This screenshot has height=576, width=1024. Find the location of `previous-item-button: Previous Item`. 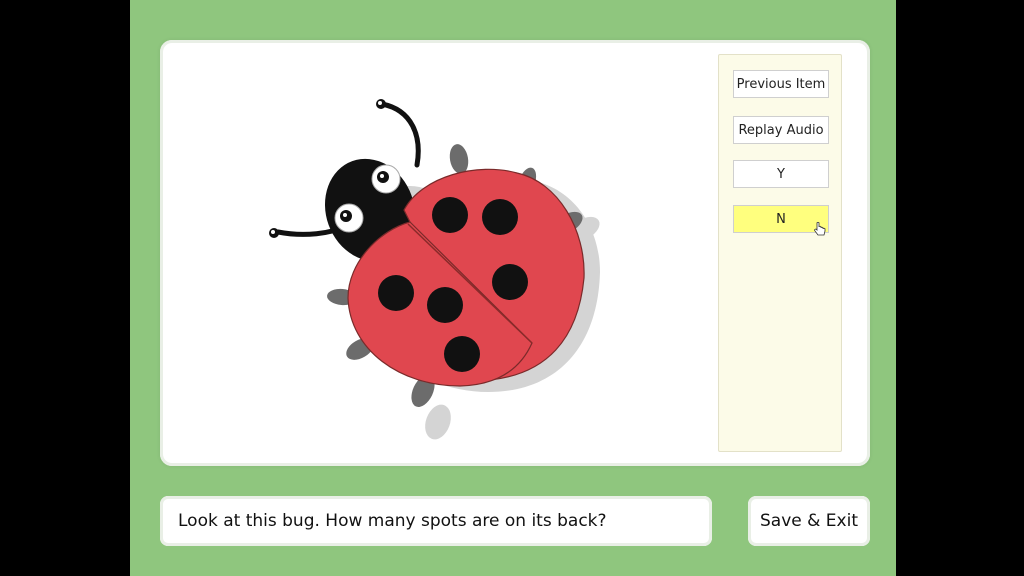

previous-item-button: Previous Item is located at coordinates (781, 84).